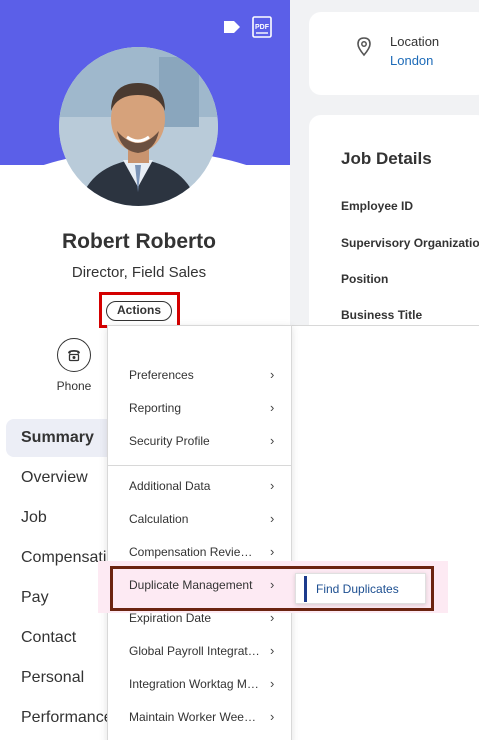 This screenshot has width=479, height=740. I want to click on menu-item-calculation: Calculation ›, so click(209, 519).